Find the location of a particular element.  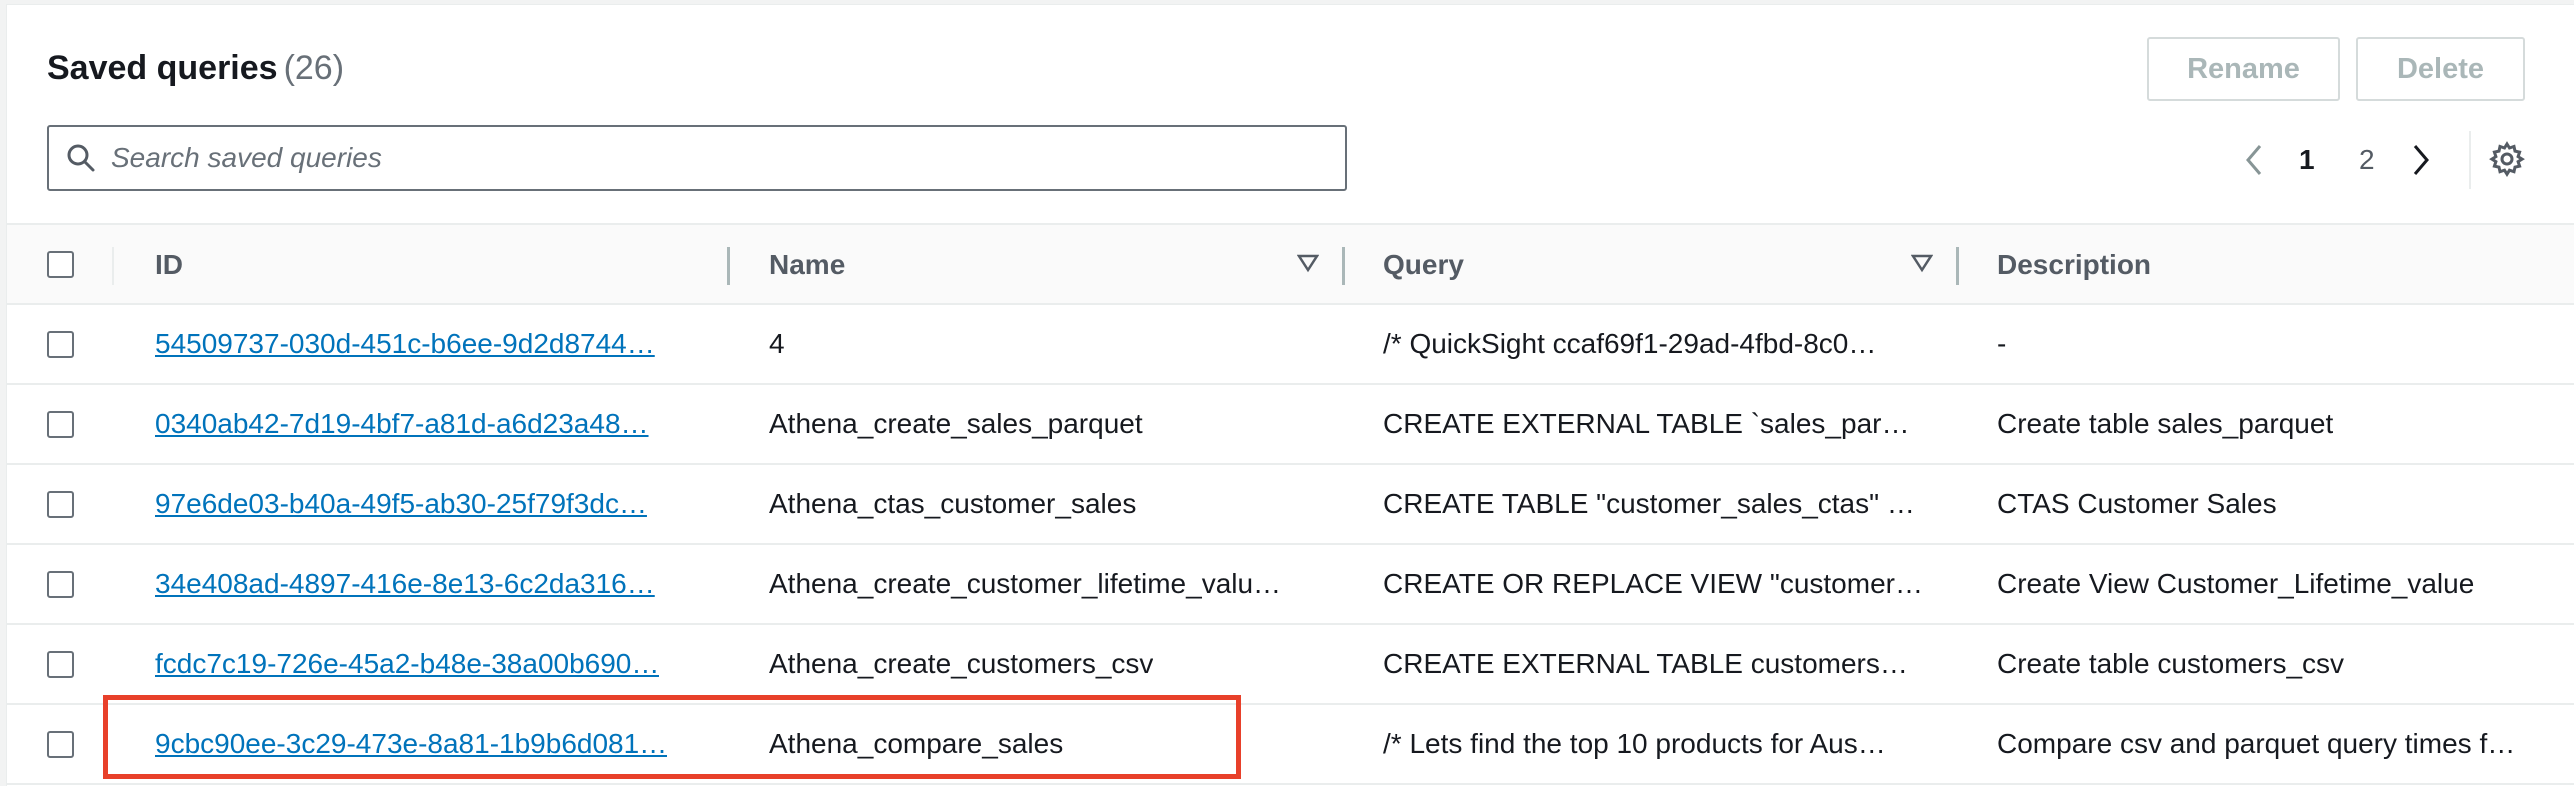

search-input is located at coordinates (728, 158).